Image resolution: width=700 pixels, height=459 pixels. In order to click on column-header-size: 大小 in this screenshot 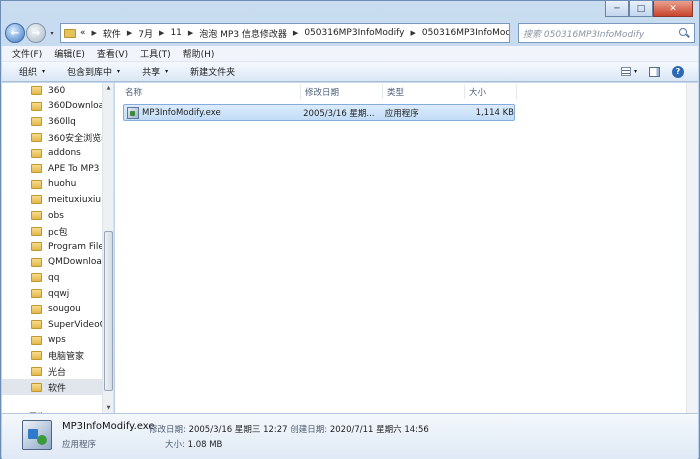, I will do `click(491, 92)`.